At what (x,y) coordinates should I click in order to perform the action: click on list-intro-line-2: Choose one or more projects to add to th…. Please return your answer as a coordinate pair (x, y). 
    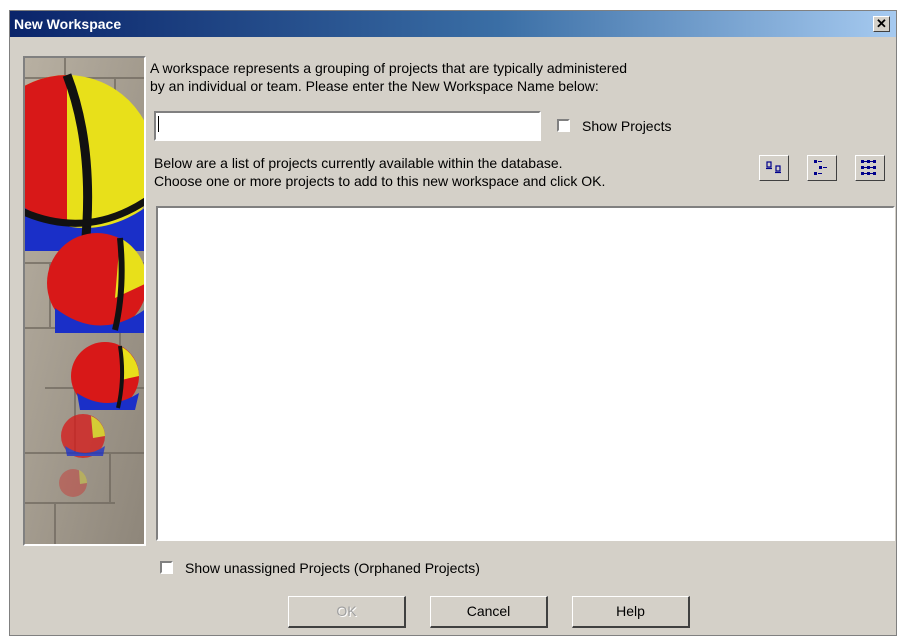
    Looking at the image, I should click on (380, 181).